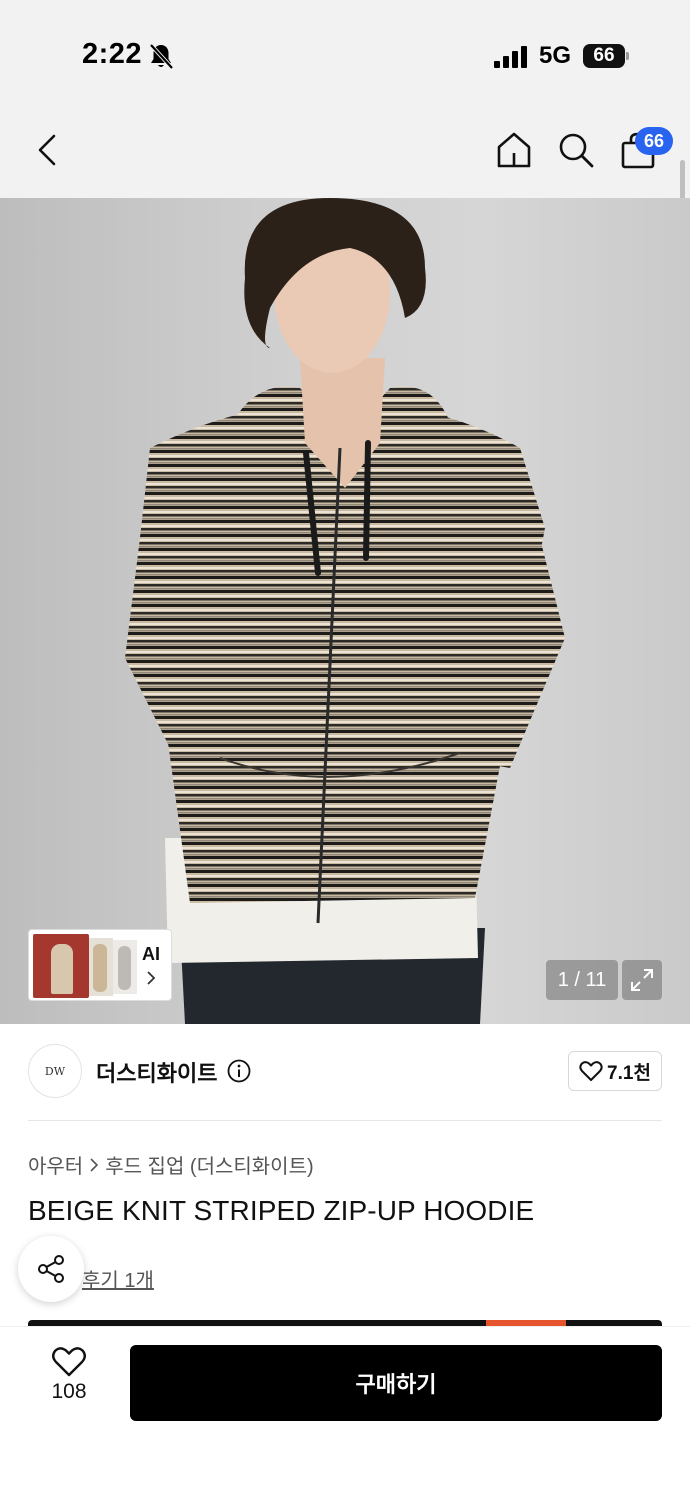 Image resolution: width=690 pixels, height=1500 pixels. I want to click on battery-level: 66, so click(604, 56).